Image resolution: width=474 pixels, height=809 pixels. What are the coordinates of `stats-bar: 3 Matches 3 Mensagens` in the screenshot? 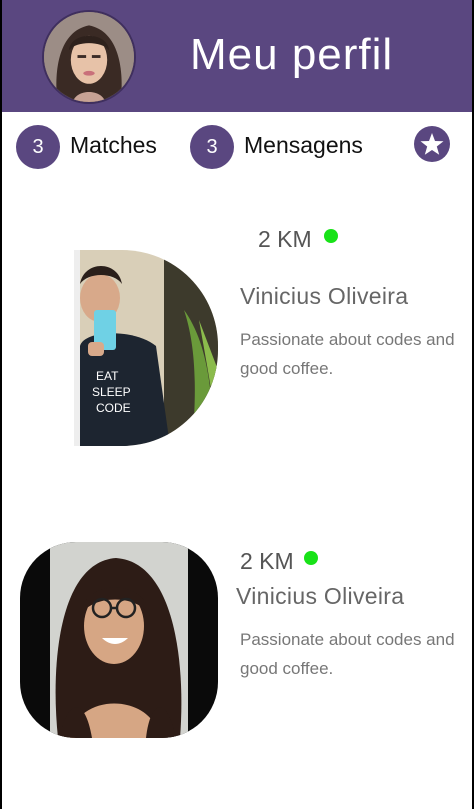 It's located at (237, 145).